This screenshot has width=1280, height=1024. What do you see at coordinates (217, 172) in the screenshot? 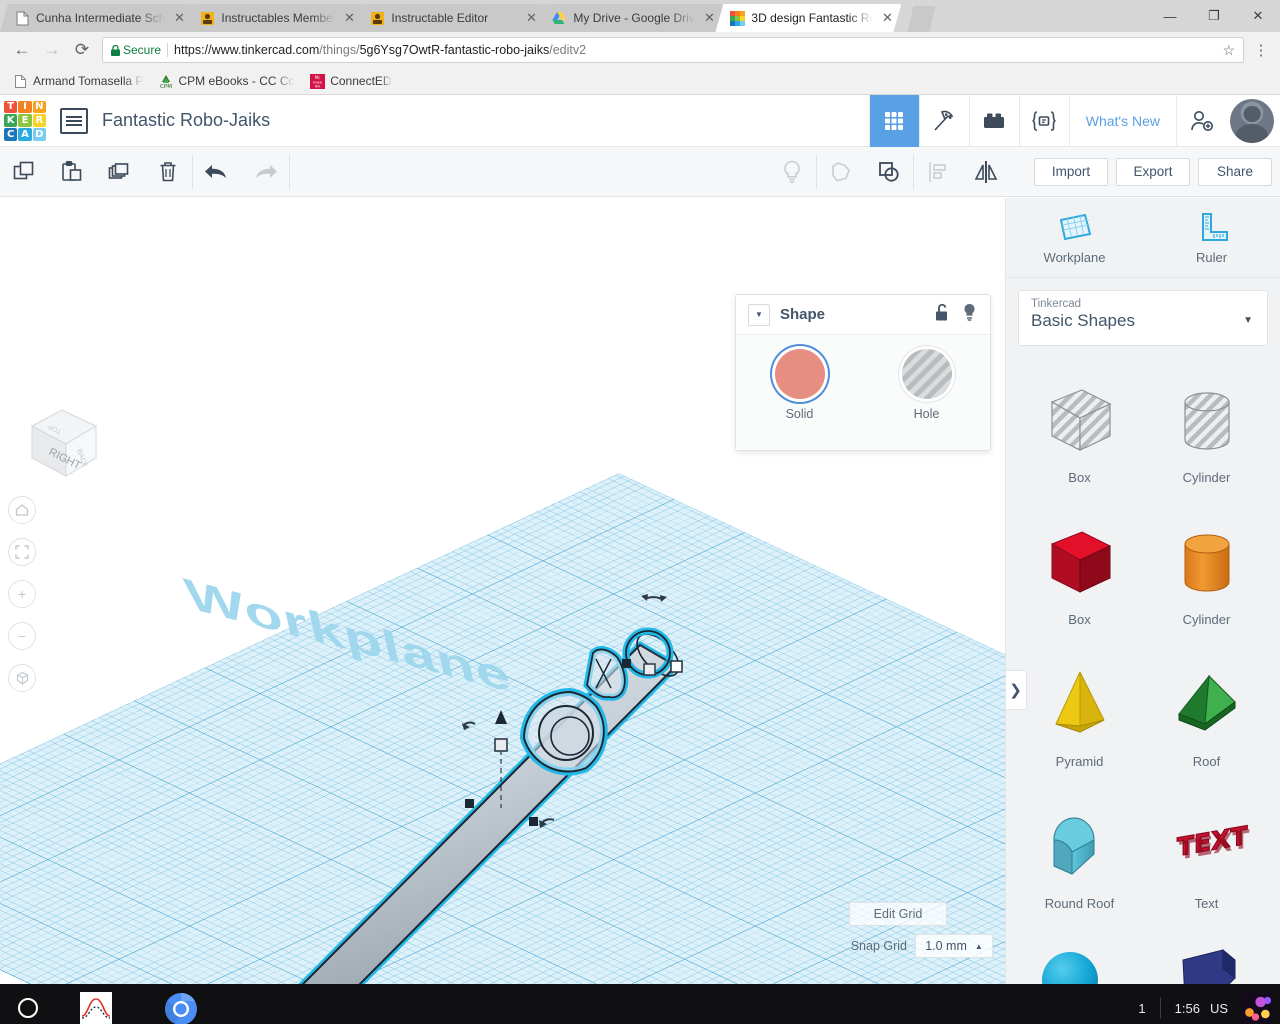
I see `undo-arrow-icon` at bounding box center [217, 172].